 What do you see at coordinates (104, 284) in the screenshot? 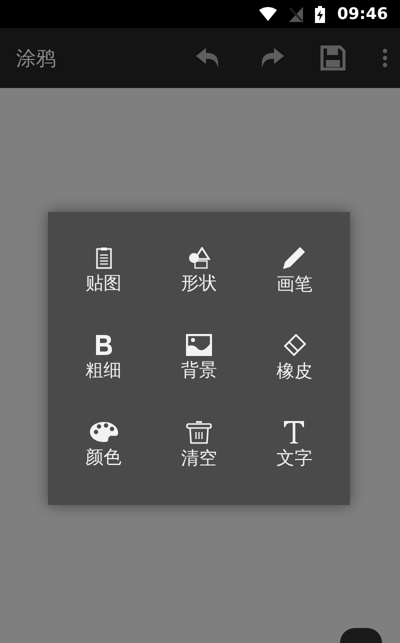
I see `tool-button: 贴图` at bounding box center [104, 284].